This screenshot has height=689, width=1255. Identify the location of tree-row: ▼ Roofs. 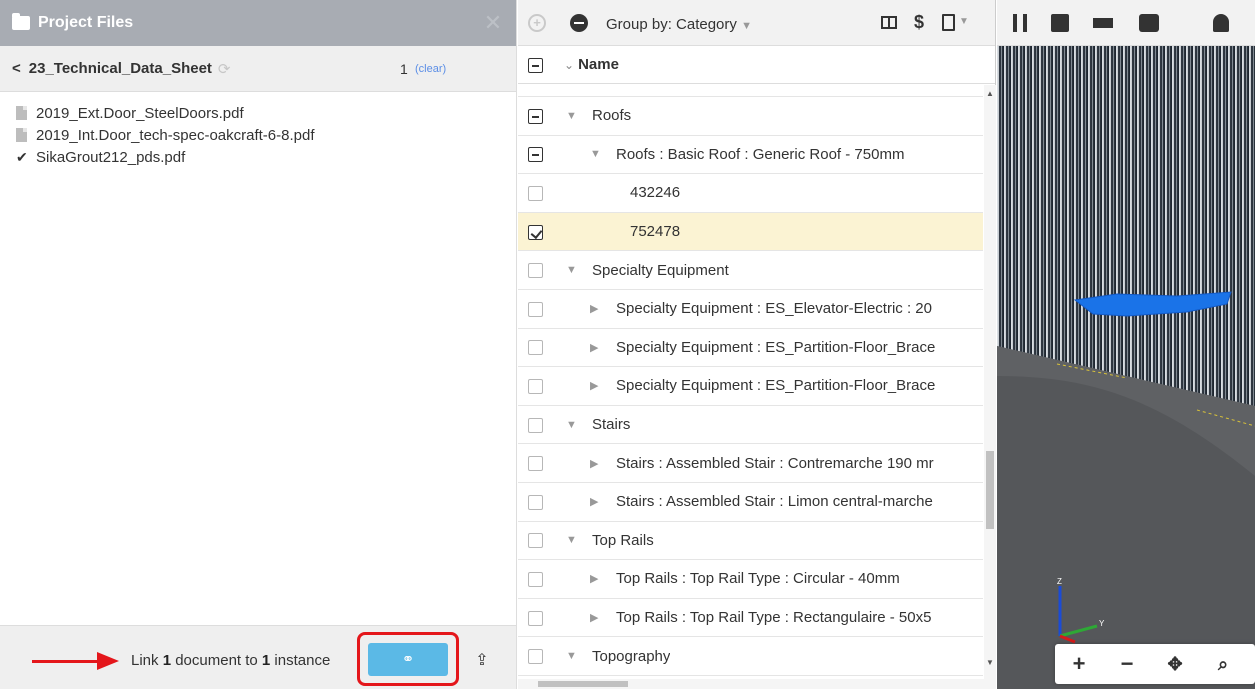
(750, 116).